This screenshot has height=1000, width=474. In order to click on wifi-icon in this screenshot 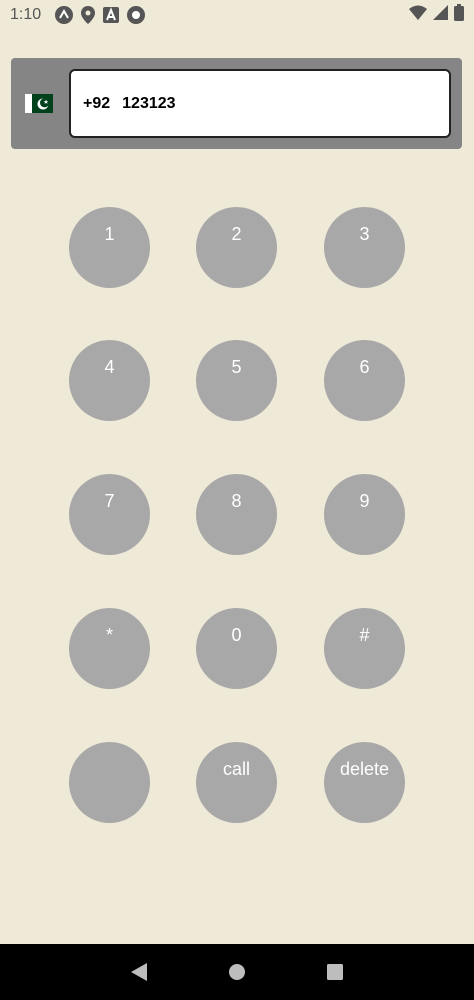, I will do `click(418, 15)`.